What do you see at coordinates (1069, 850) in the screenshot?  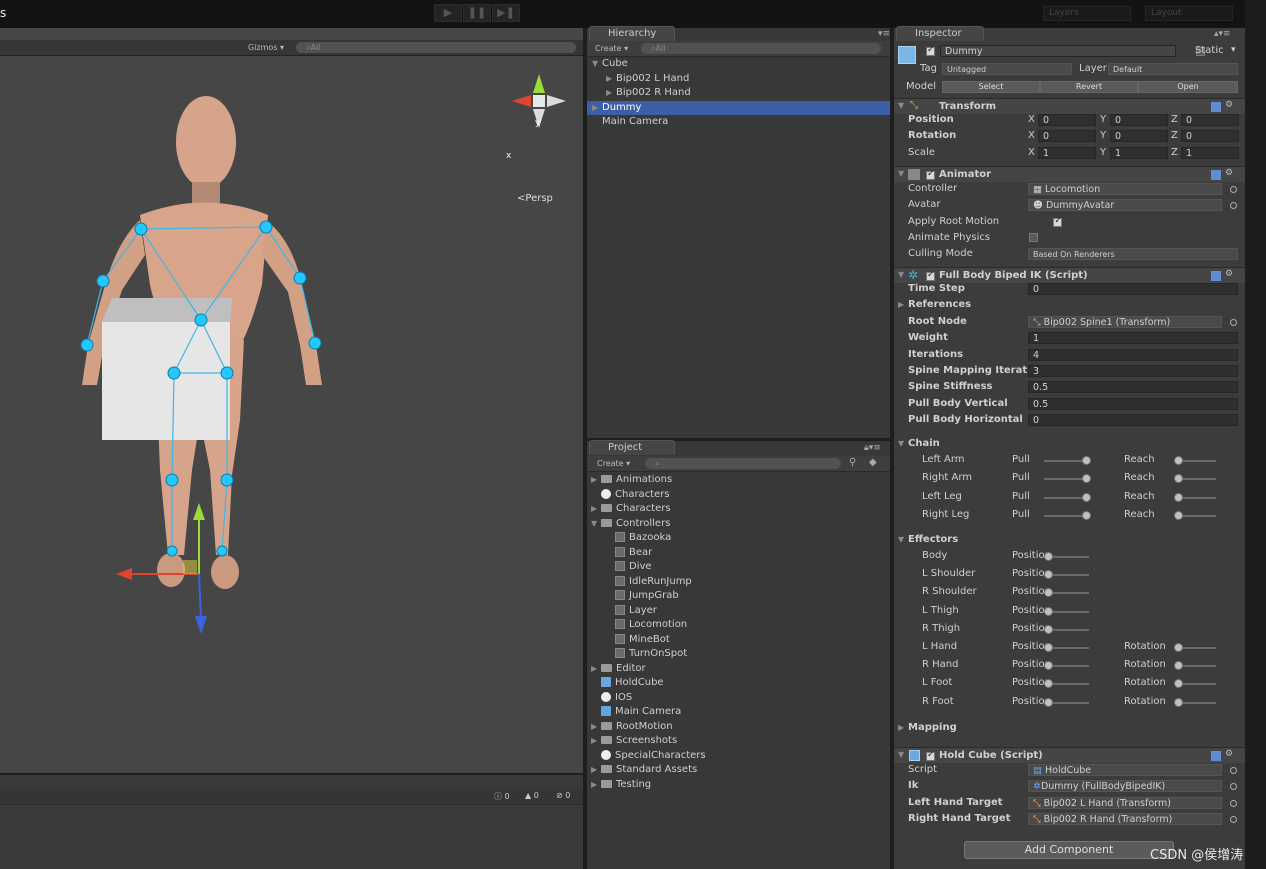 I see `add-component-button: Add Component` at bounding box center [1069, 850].